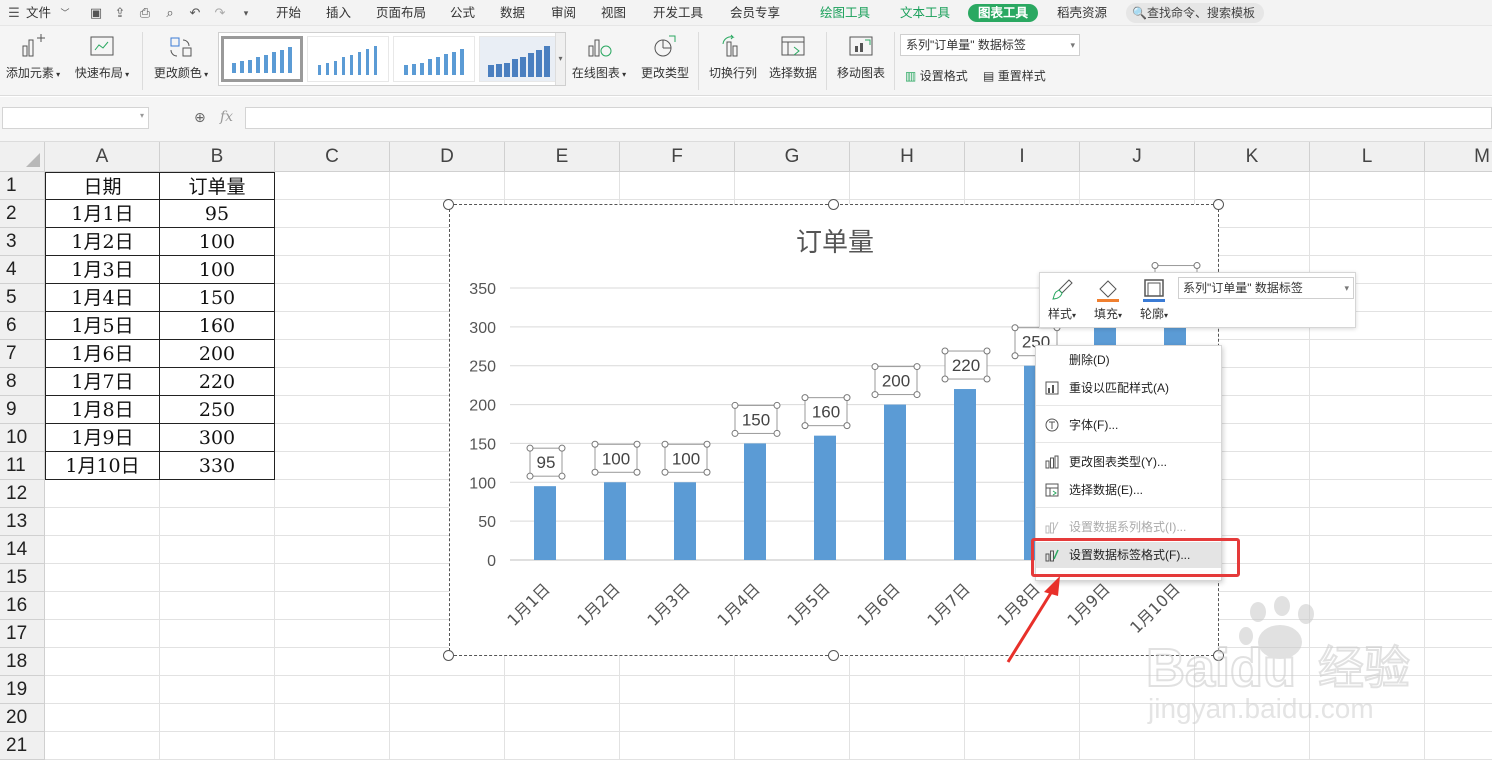 The height and width of the screenshot is (760, 1492). What do you see at coordinates (1137, 157) in the screenshot?
I see `column-header-j: J` at bounding box center [1137, 157].